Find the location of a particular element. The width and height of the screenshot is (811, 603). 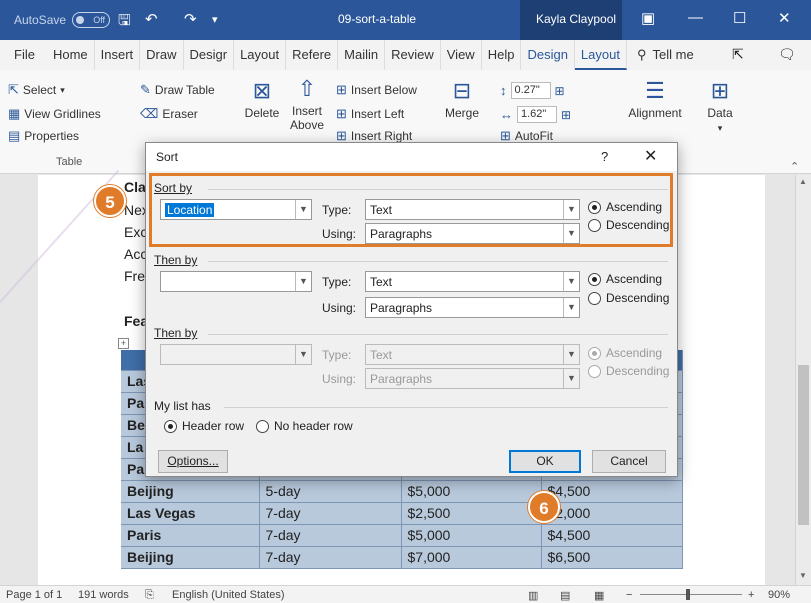

then-by-descending-radio: Descending is located at coordinates (628, 298).